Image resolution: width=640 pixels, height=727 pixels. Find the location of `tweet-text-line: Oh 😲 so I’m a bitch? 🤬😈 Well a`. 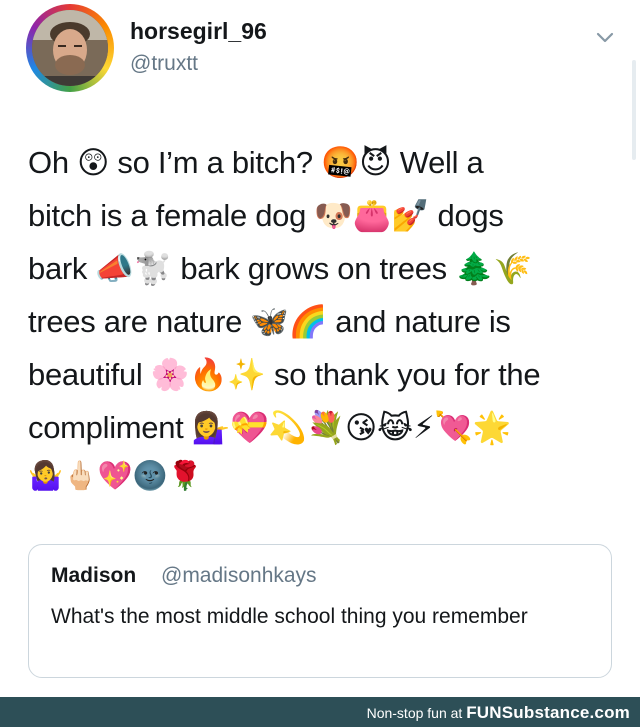

tweet-text-line: Oh 😲 so I’m a bitch? 🤬😈 Well a is located at coordinates (256, 162).